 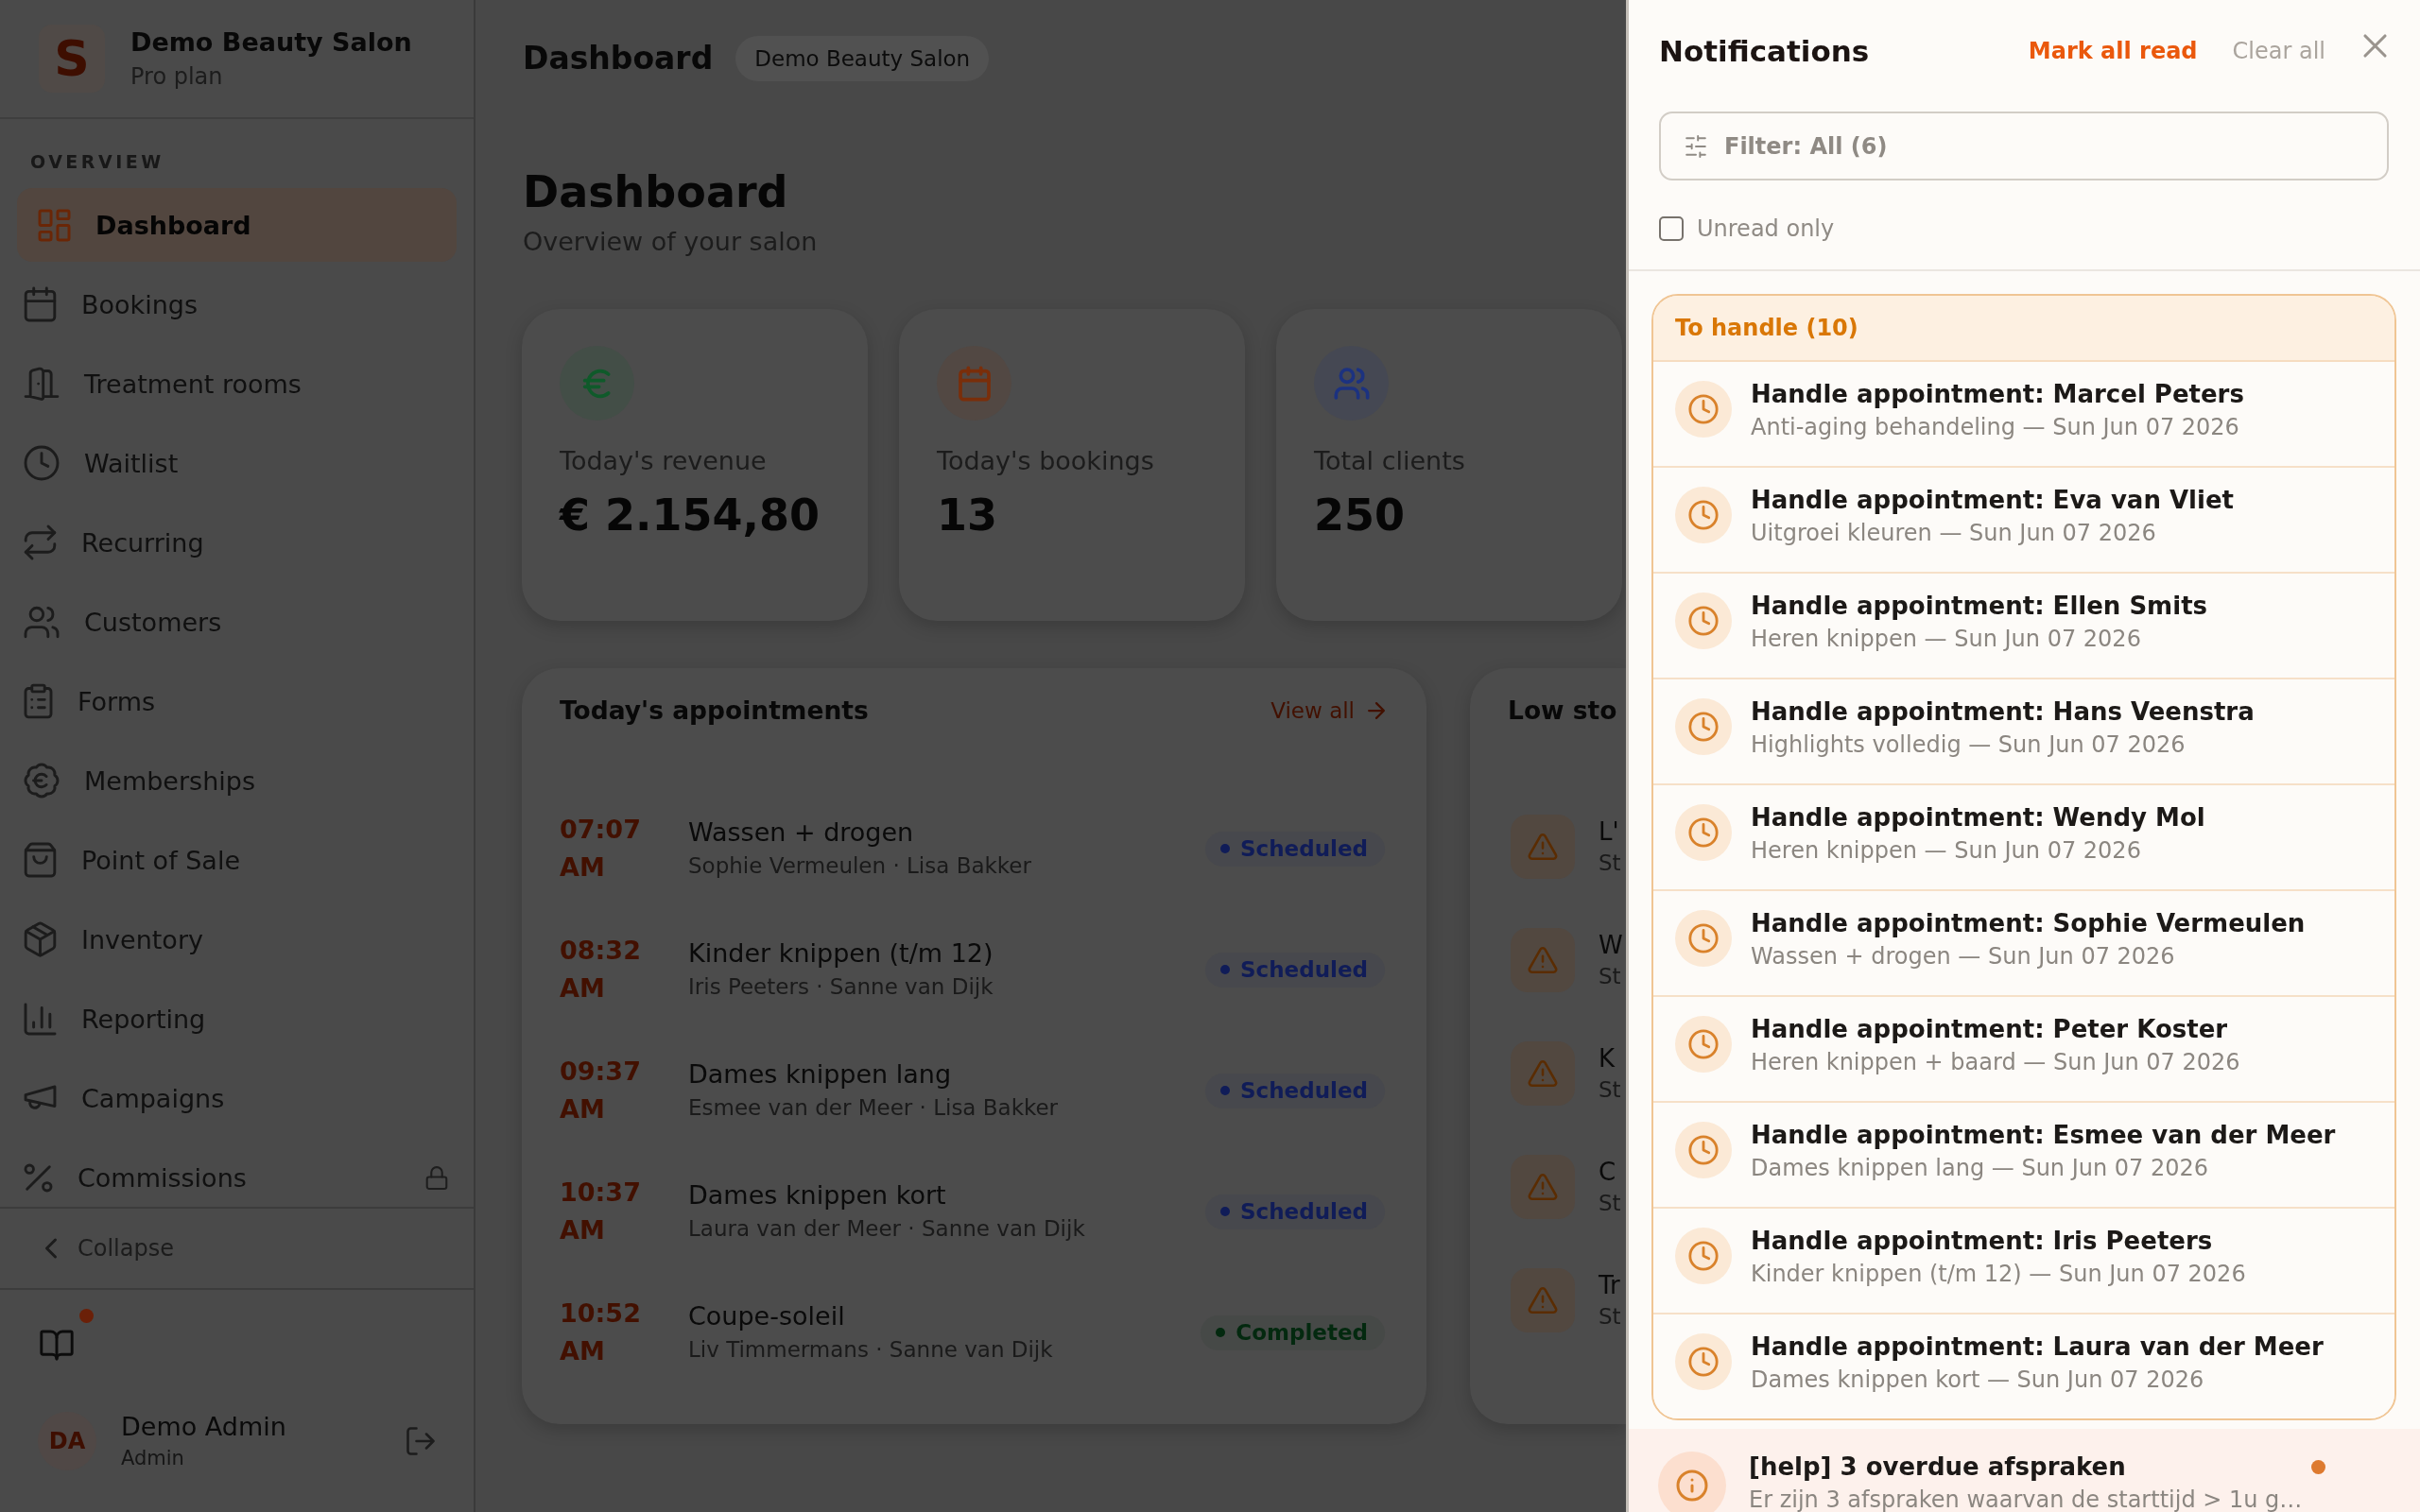 What do you see at coordinates (57, 1345) in the screenshot?
I see `book-icon` at bounding box center [57, 1345].